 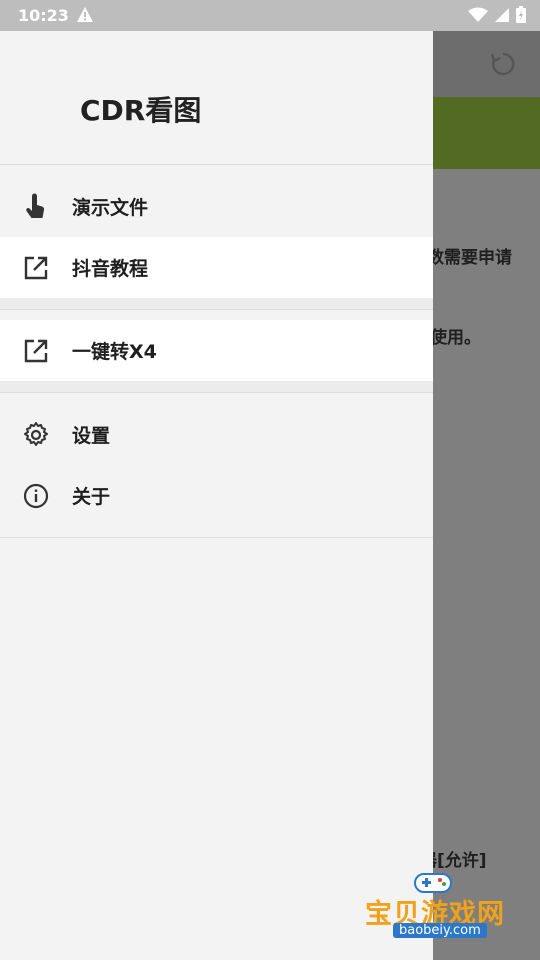 I want to click on background-text: 使用。, so click(x=455, y=338).